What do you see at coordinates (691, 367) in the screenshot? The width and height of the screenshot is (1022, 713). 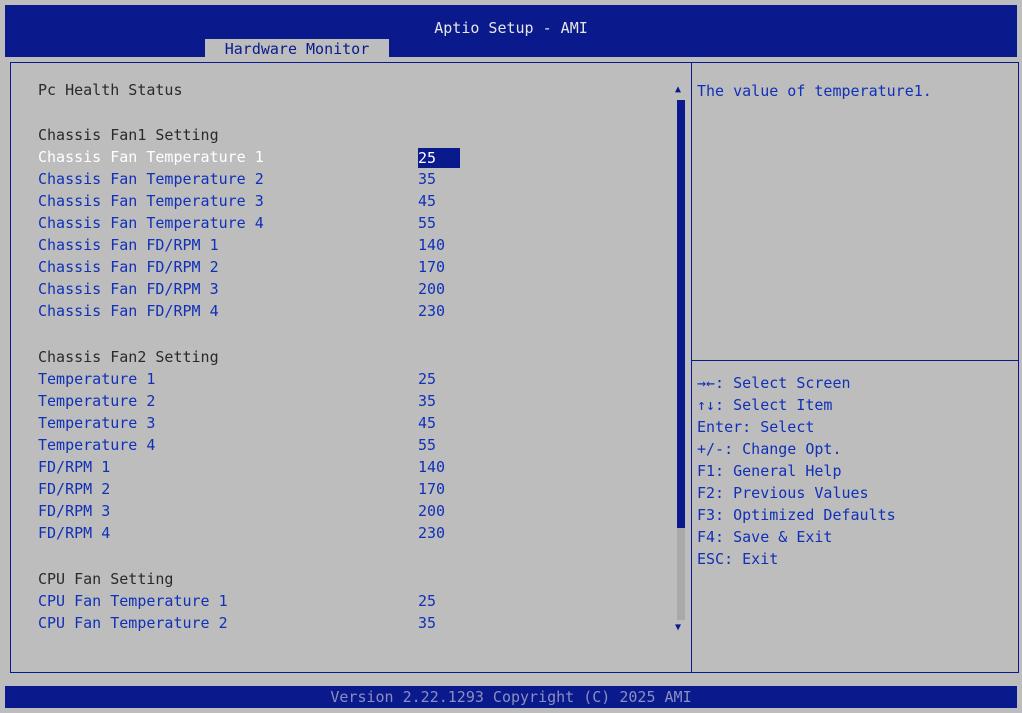 I see `panel-divider` at bounding box center [691, 367].